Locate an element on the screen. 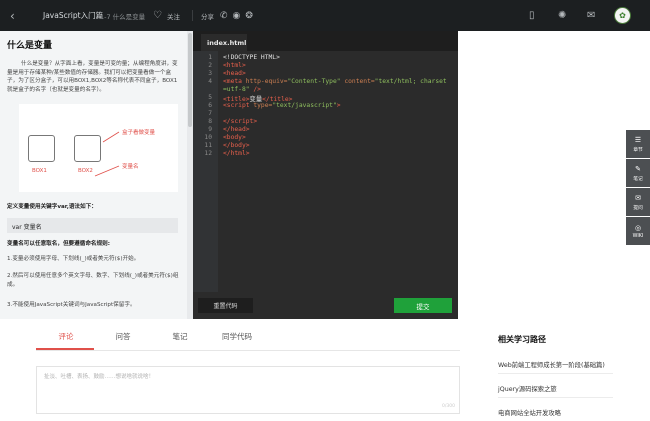 The width and height of the screenshot is (650, 421). wechat-icon: ✆ is located at coordinates (224, 16).